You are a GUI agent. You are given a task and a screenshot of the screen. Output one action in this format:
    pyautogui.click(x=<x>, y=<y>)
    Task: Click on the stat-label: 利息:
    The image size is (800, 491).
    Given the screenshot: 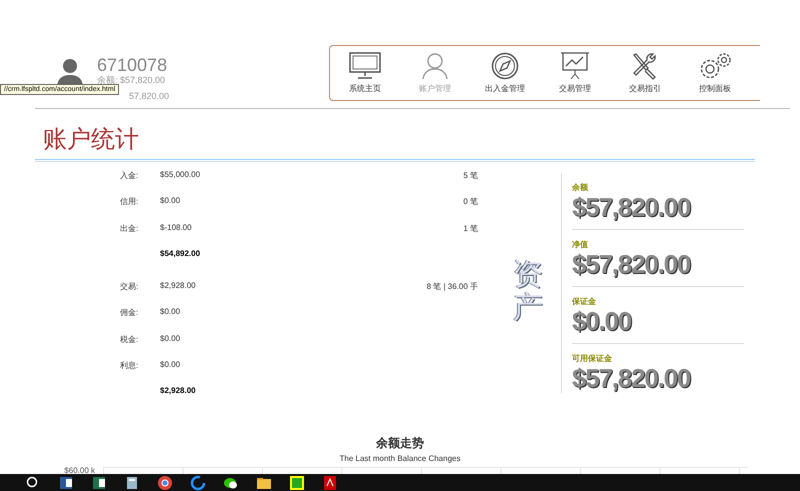 What is the action you would take?
    pyautogui.click(x=130, y=366)
    